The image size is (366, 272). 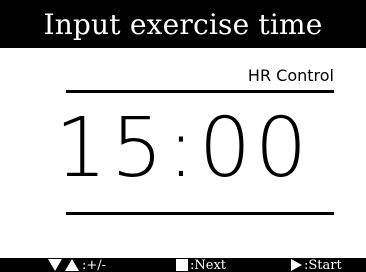 I want to click on next-hint-label: :Next, so click(x=208, y=265).